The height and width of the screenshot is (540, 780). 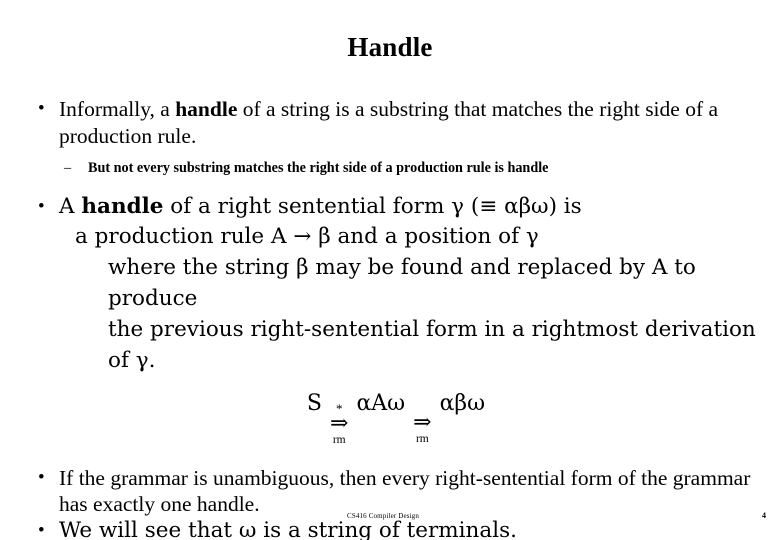 I want to click on derivation-start-symbol: S, so click(x=314, y=403).